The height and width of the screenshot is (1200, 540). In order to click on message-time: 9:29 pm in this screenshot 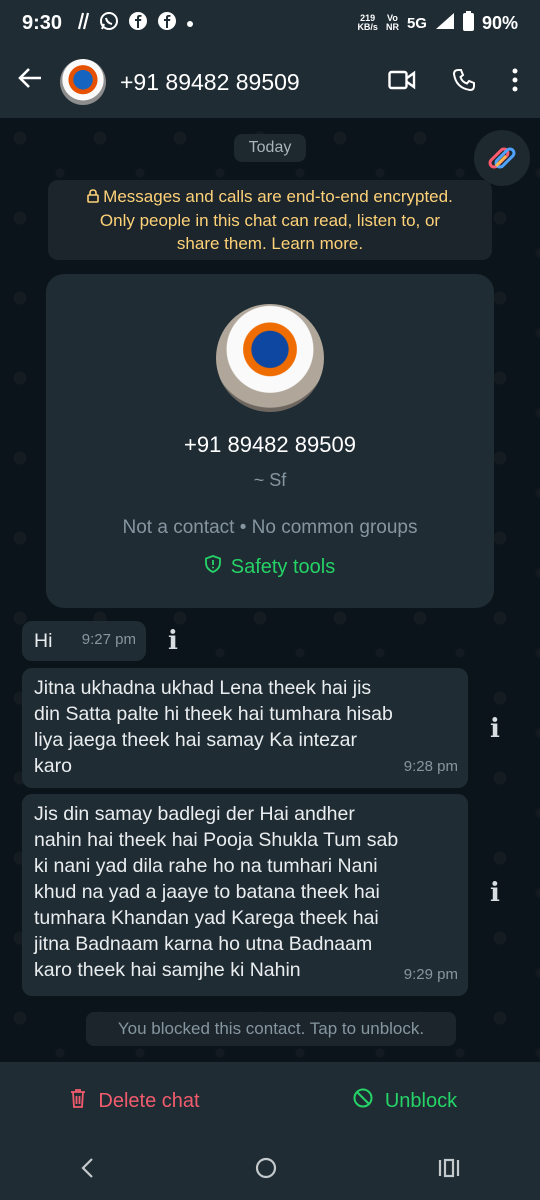, I will do `click(430, 974)`.